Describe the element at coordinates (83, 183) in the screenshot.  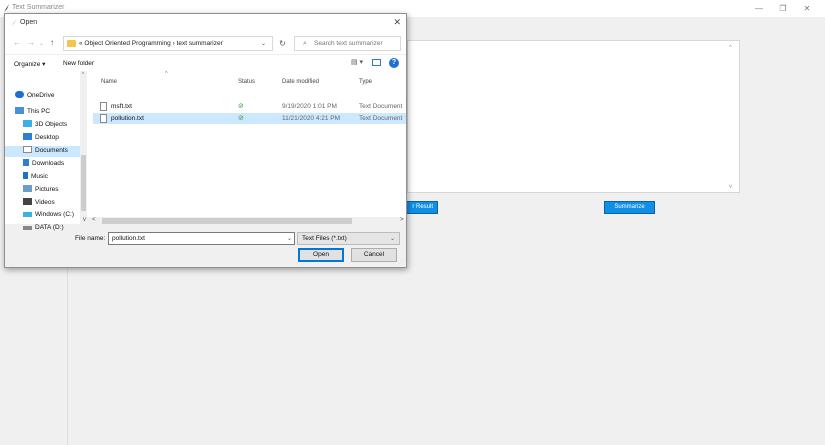
I see `nav-pane-scroll-thumb` at that location.